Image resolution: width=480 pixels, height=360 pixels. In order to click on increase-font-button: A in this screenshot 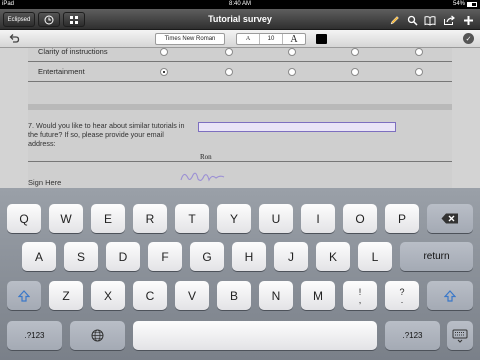, I will do `click(294, 39)`.